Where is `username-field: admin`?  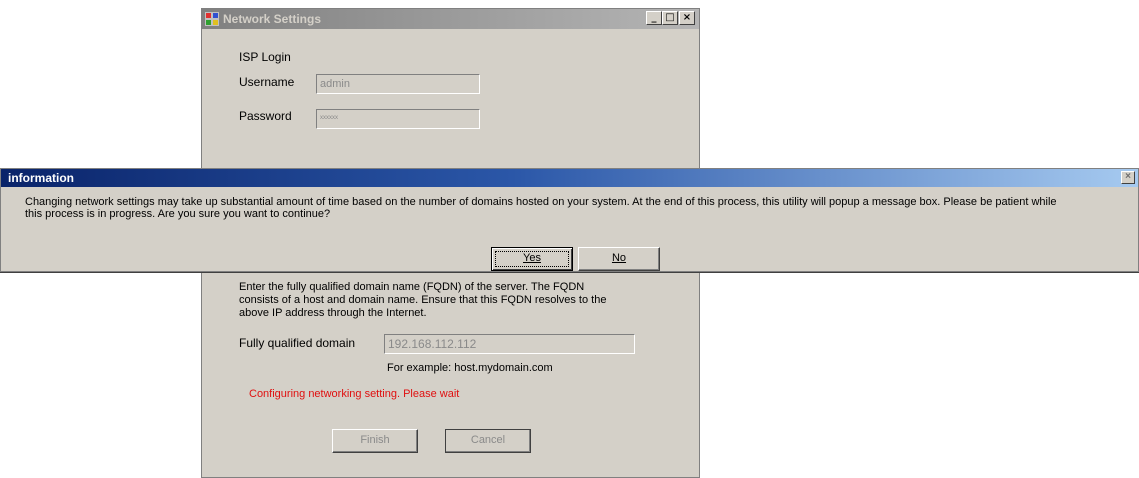
username-field: admin is located at coordinates (398, 84).